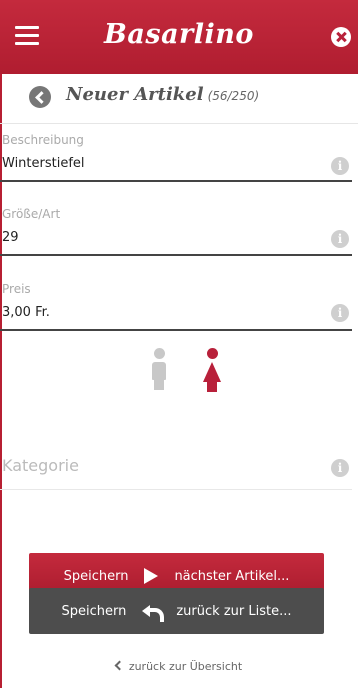 The image size is (358, 688). Describe the element at coordinates (135, 94) in the screenshot. I see `title-text: Neuer Artikel` at that location.